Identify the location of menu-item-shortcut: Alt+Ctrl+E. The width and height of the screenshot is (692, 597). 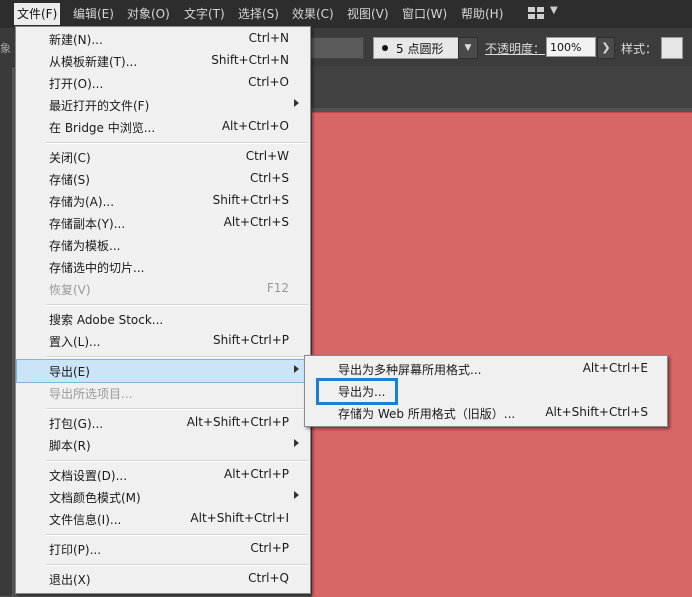
(615, 368).